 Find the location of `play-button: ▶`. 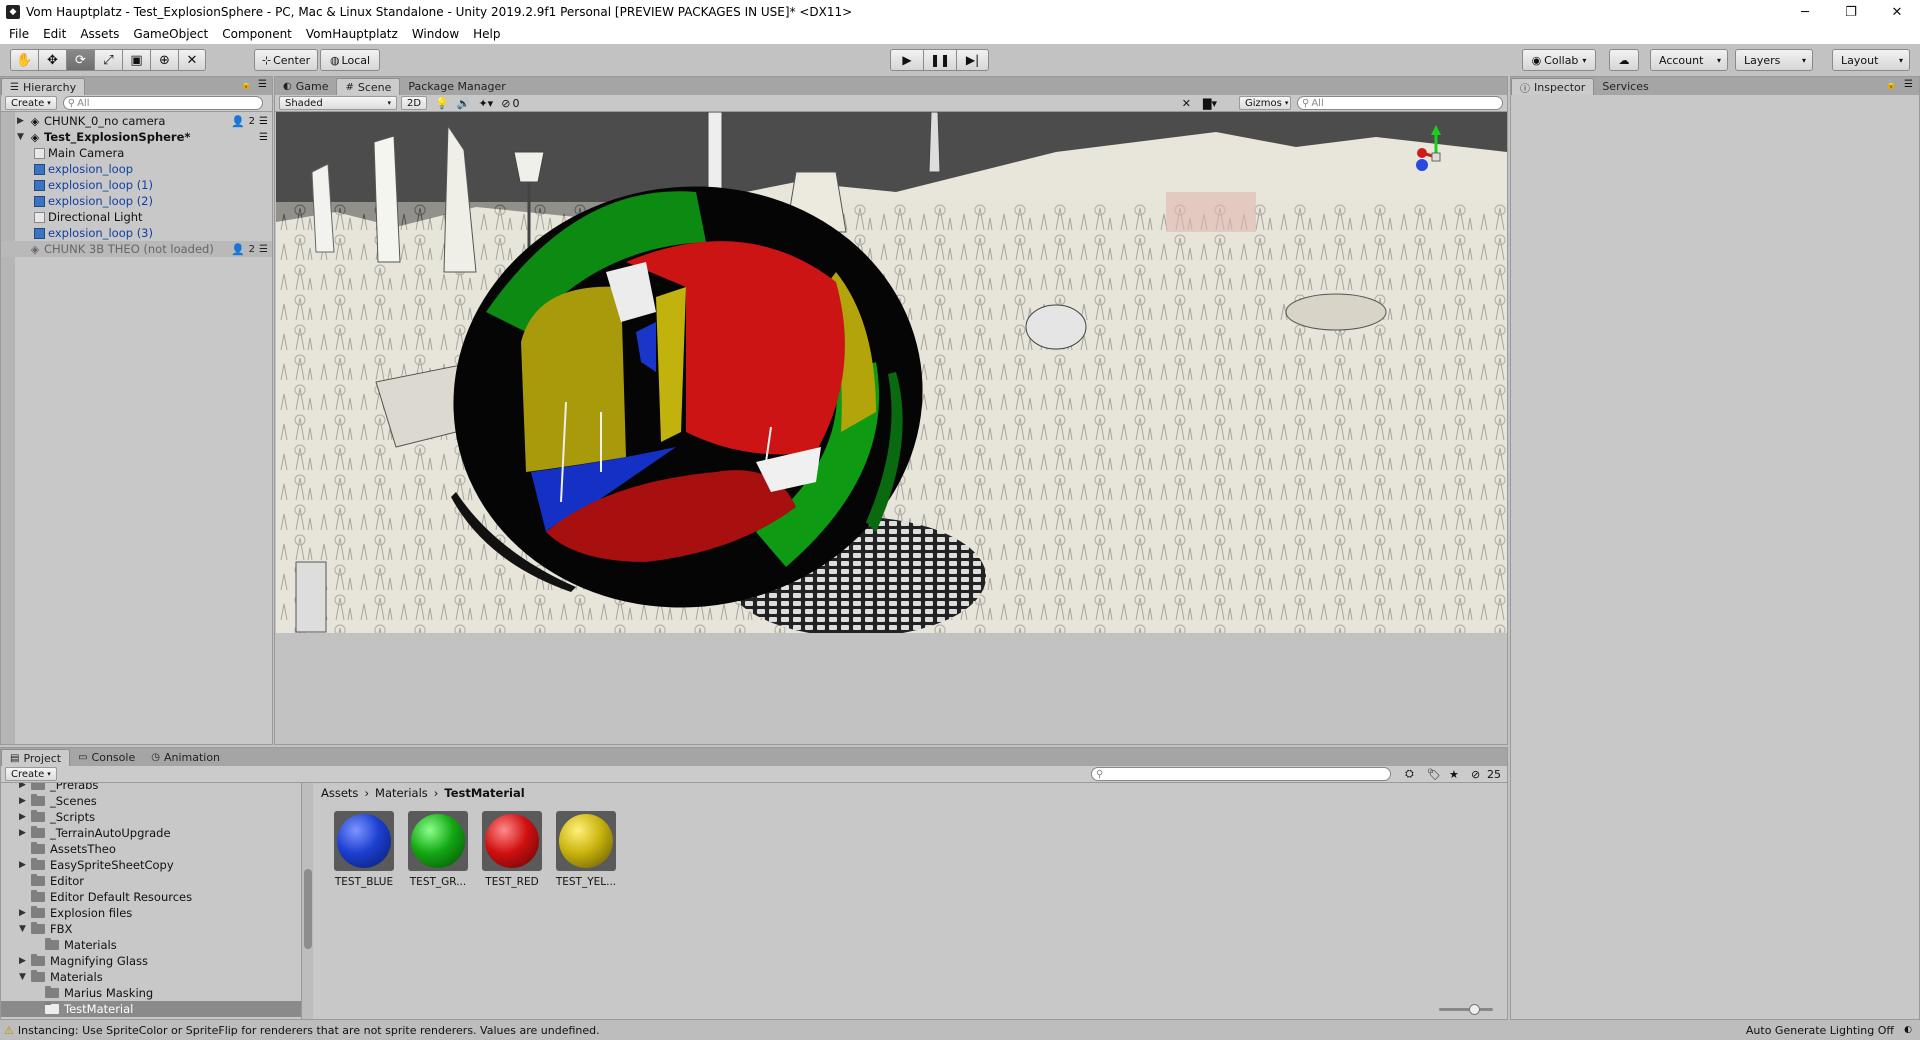

play-button: ▶ is located at coordinates (906, 60).